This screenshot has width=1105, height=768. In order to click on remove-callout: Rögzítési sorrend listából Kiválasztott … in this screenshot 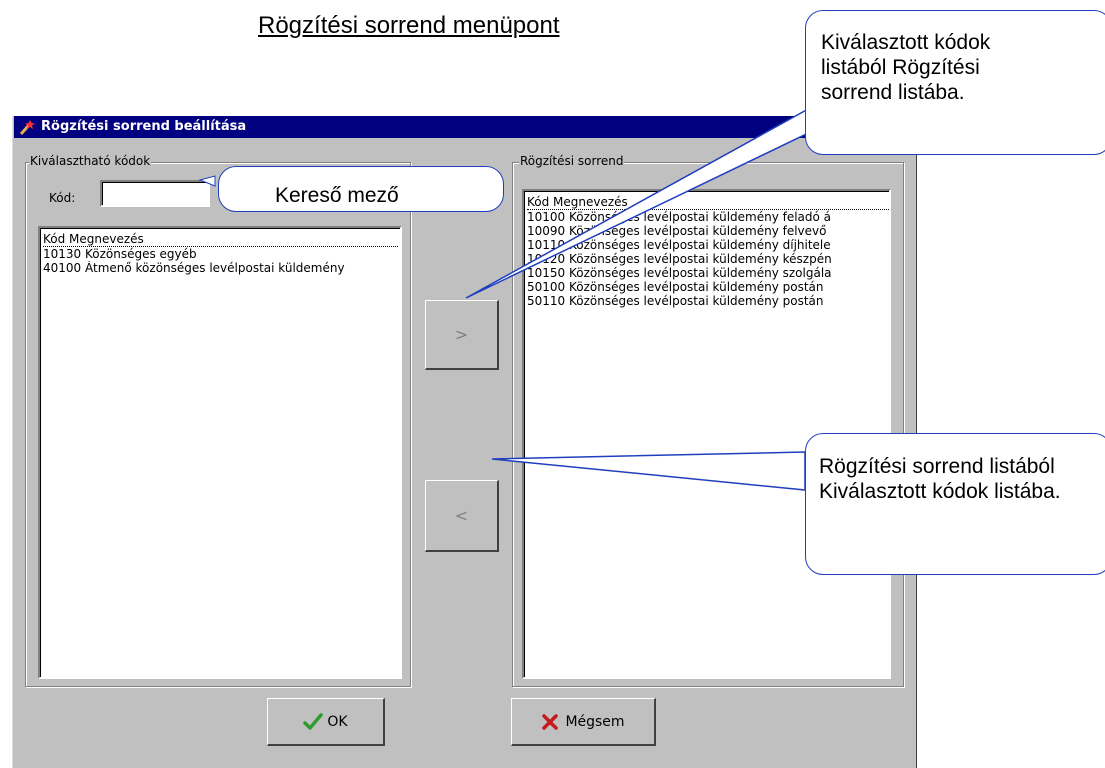, I will do `click(955, 504)`.